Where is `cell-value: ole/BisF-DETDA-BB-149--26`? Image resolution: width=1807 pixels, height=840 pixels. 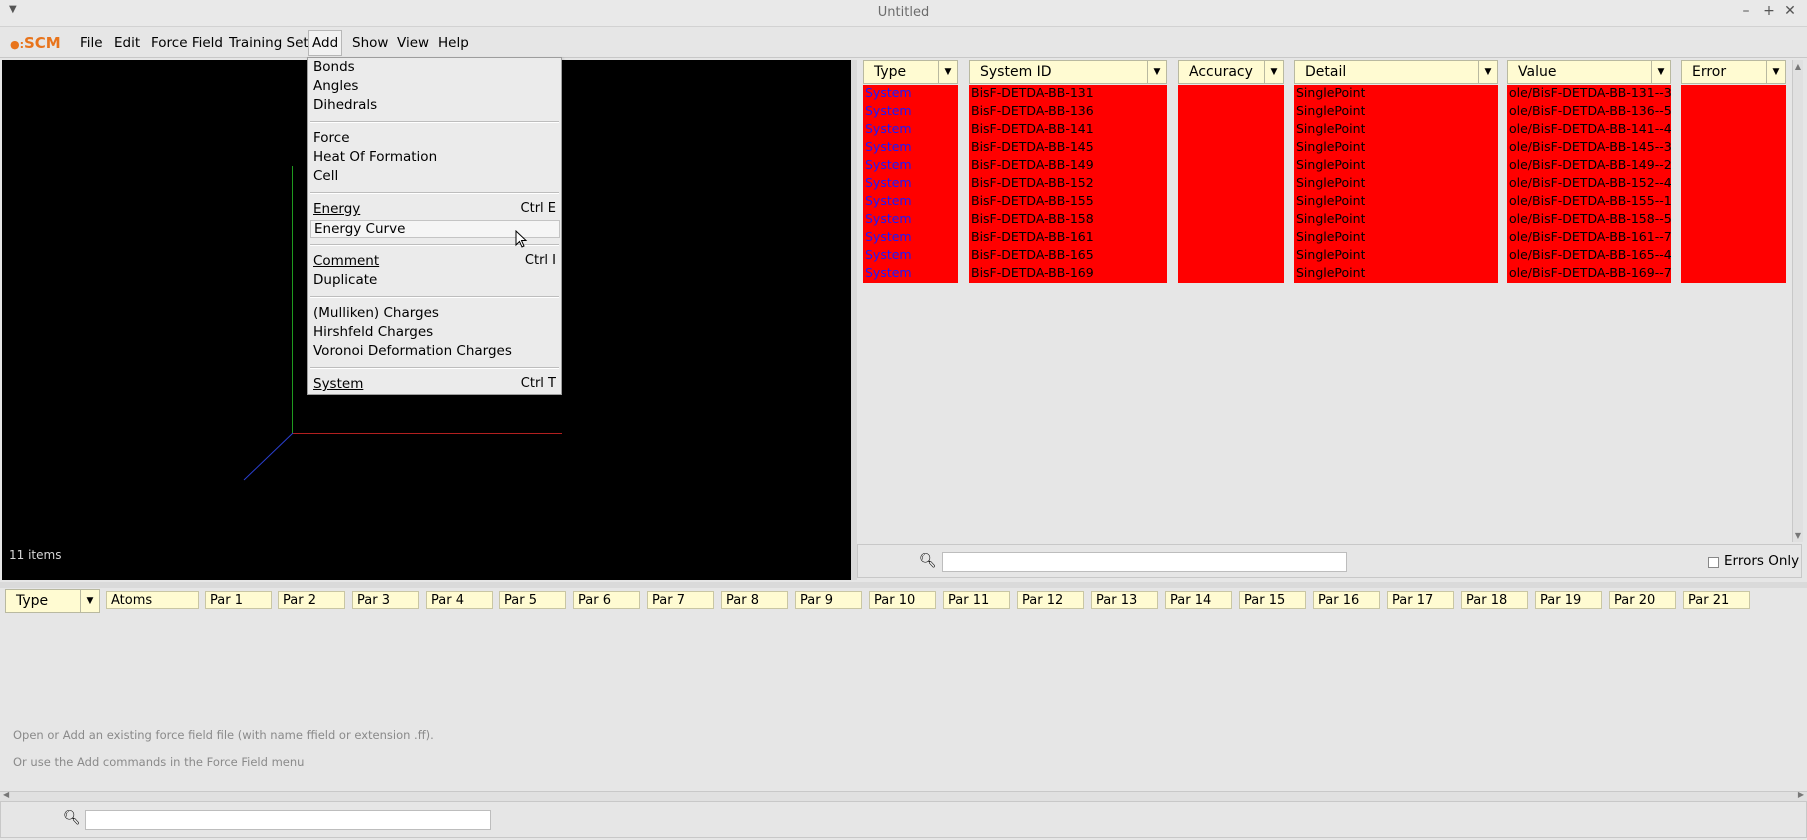
cell-value: ole/BisF-DETDA-BB-149--26 is located at coordinates (1590, 164).